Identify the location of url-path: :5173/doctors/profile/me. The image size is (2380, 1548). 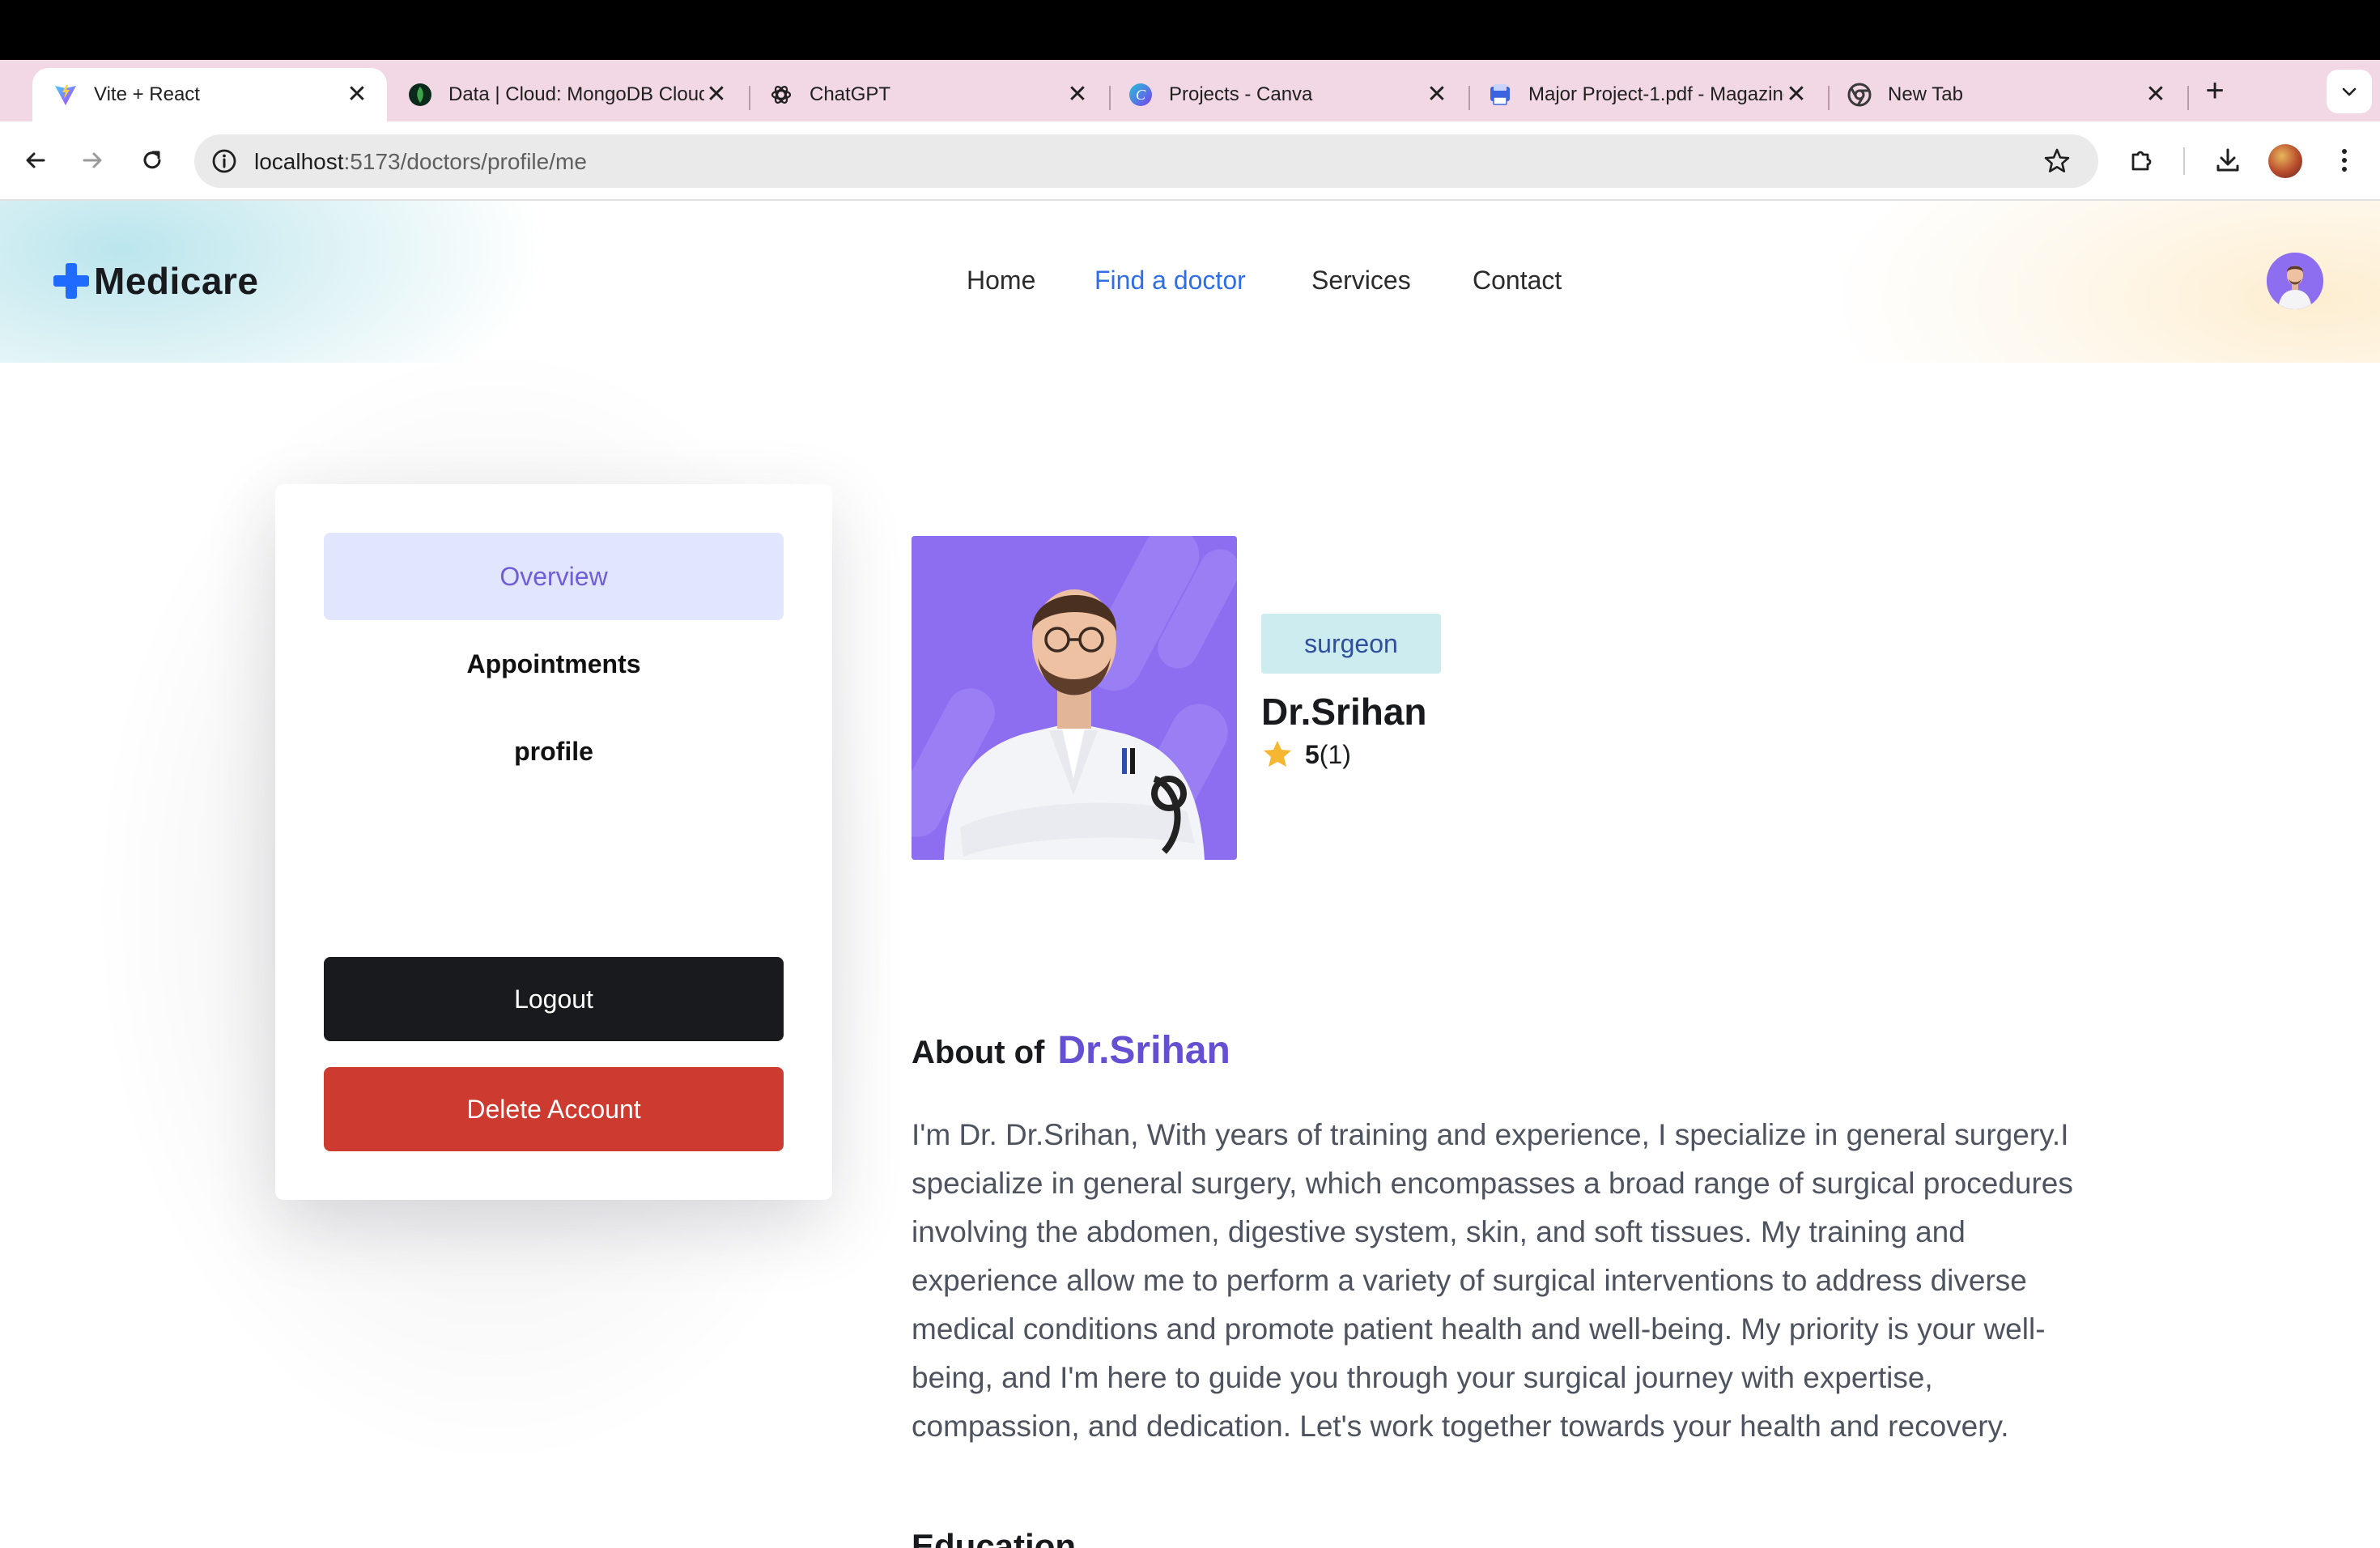
(465, 161).